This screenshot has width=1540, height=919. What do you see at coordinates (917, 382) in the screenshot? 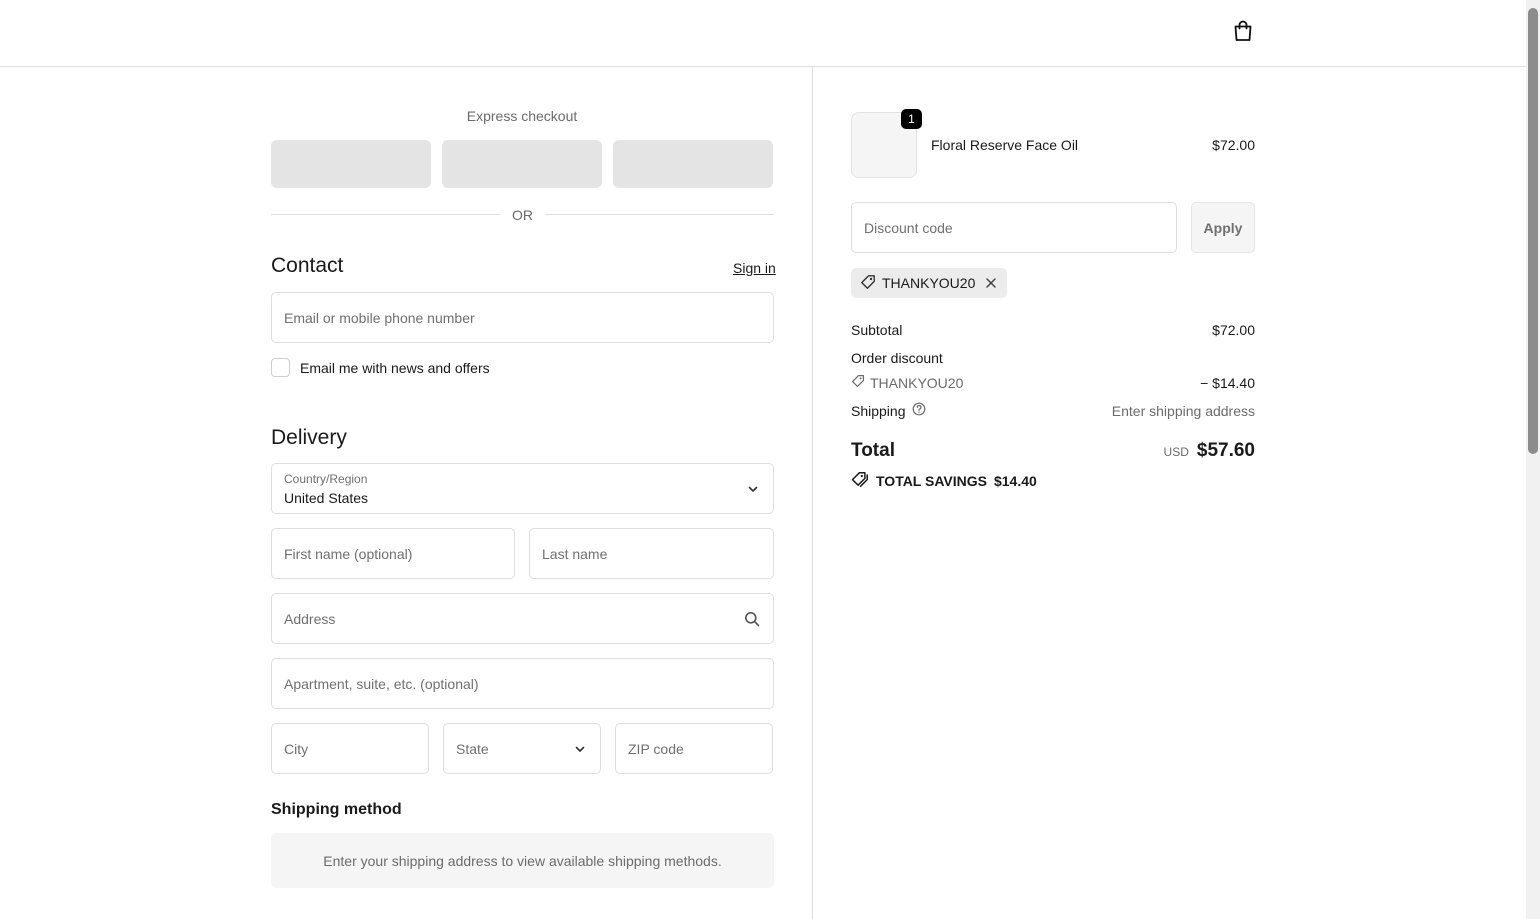
I see `discount-code-name: THANKYOU20` at bounding box center [917, 382].